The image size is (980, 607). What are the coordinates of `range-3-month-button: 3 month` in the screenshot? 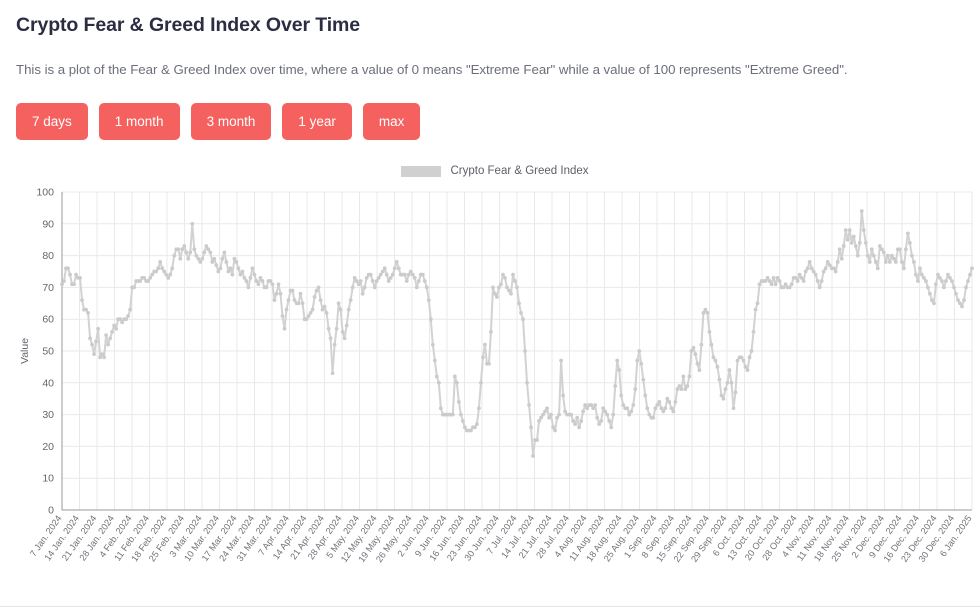 It's located at (231, 121).